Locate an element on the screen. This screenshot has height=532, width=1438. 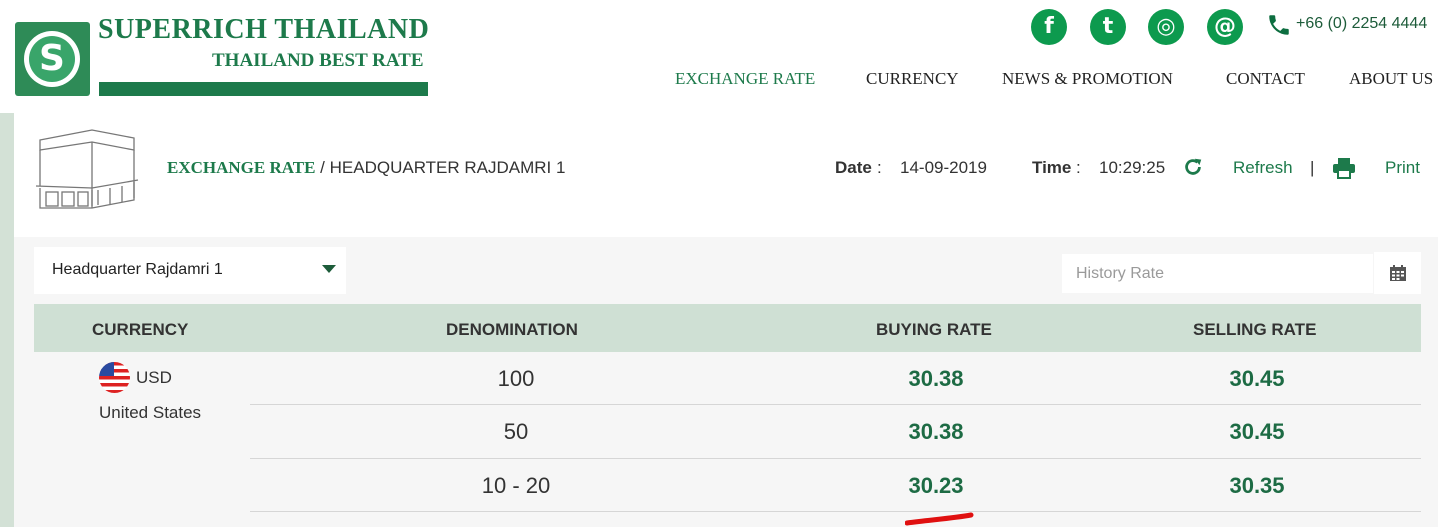
row-denomination: 100 is located at coordinates (516, 378).